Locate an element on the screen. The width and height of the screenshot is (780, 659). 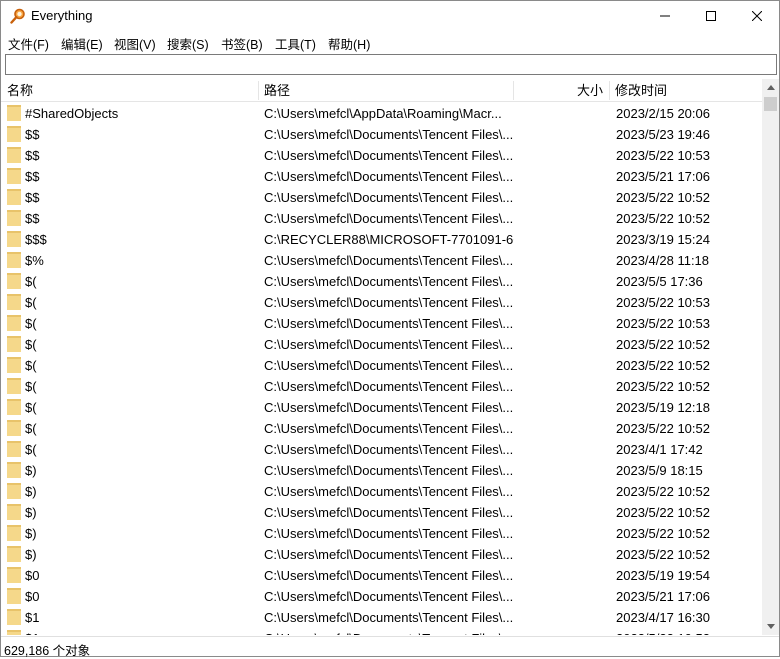
menu-bookmarks: 书签(B) is located at coordinates (242, 43).